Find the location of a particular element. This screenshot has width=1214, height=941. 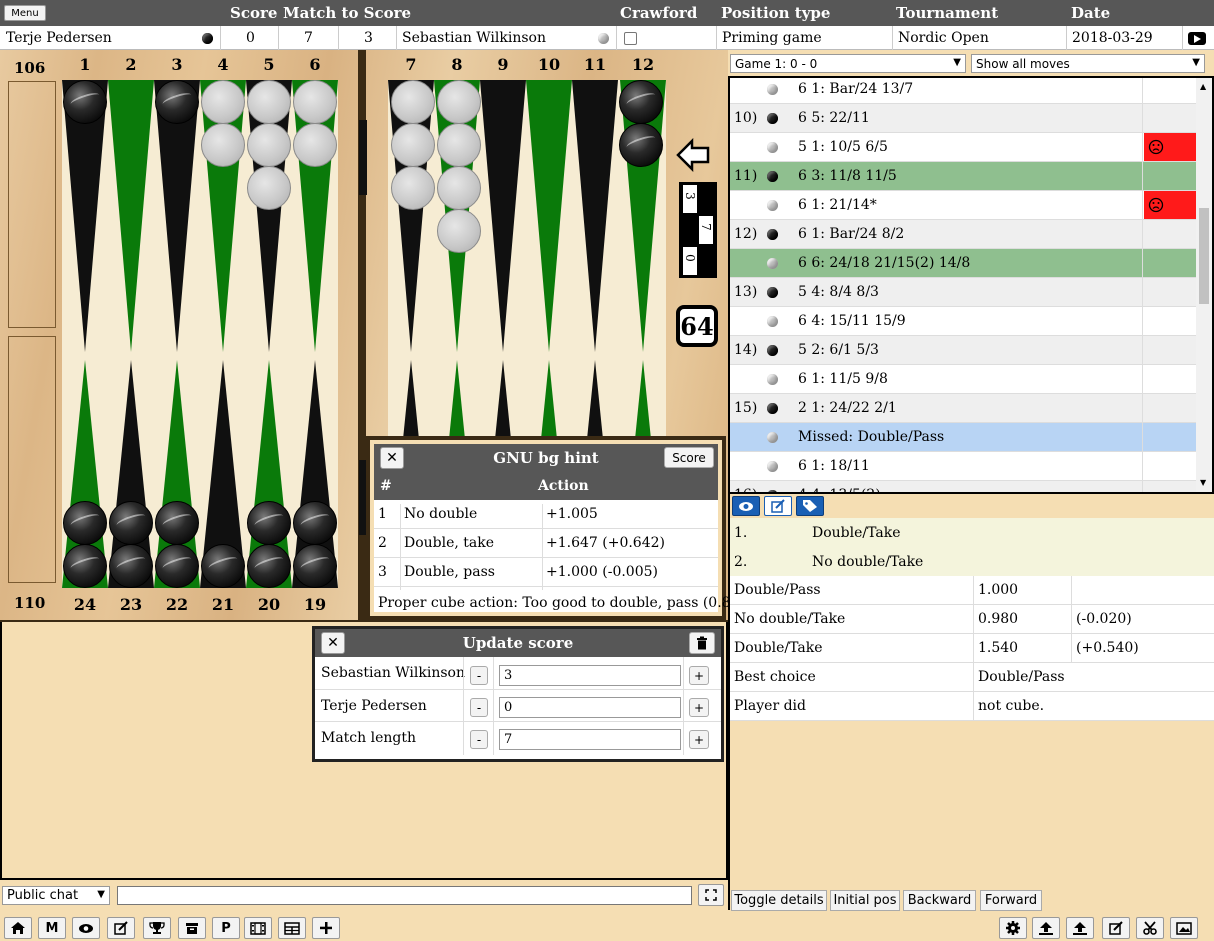

move-row: 11) 6 3: 11/8 11/5 is located at coordinates (964, 176).